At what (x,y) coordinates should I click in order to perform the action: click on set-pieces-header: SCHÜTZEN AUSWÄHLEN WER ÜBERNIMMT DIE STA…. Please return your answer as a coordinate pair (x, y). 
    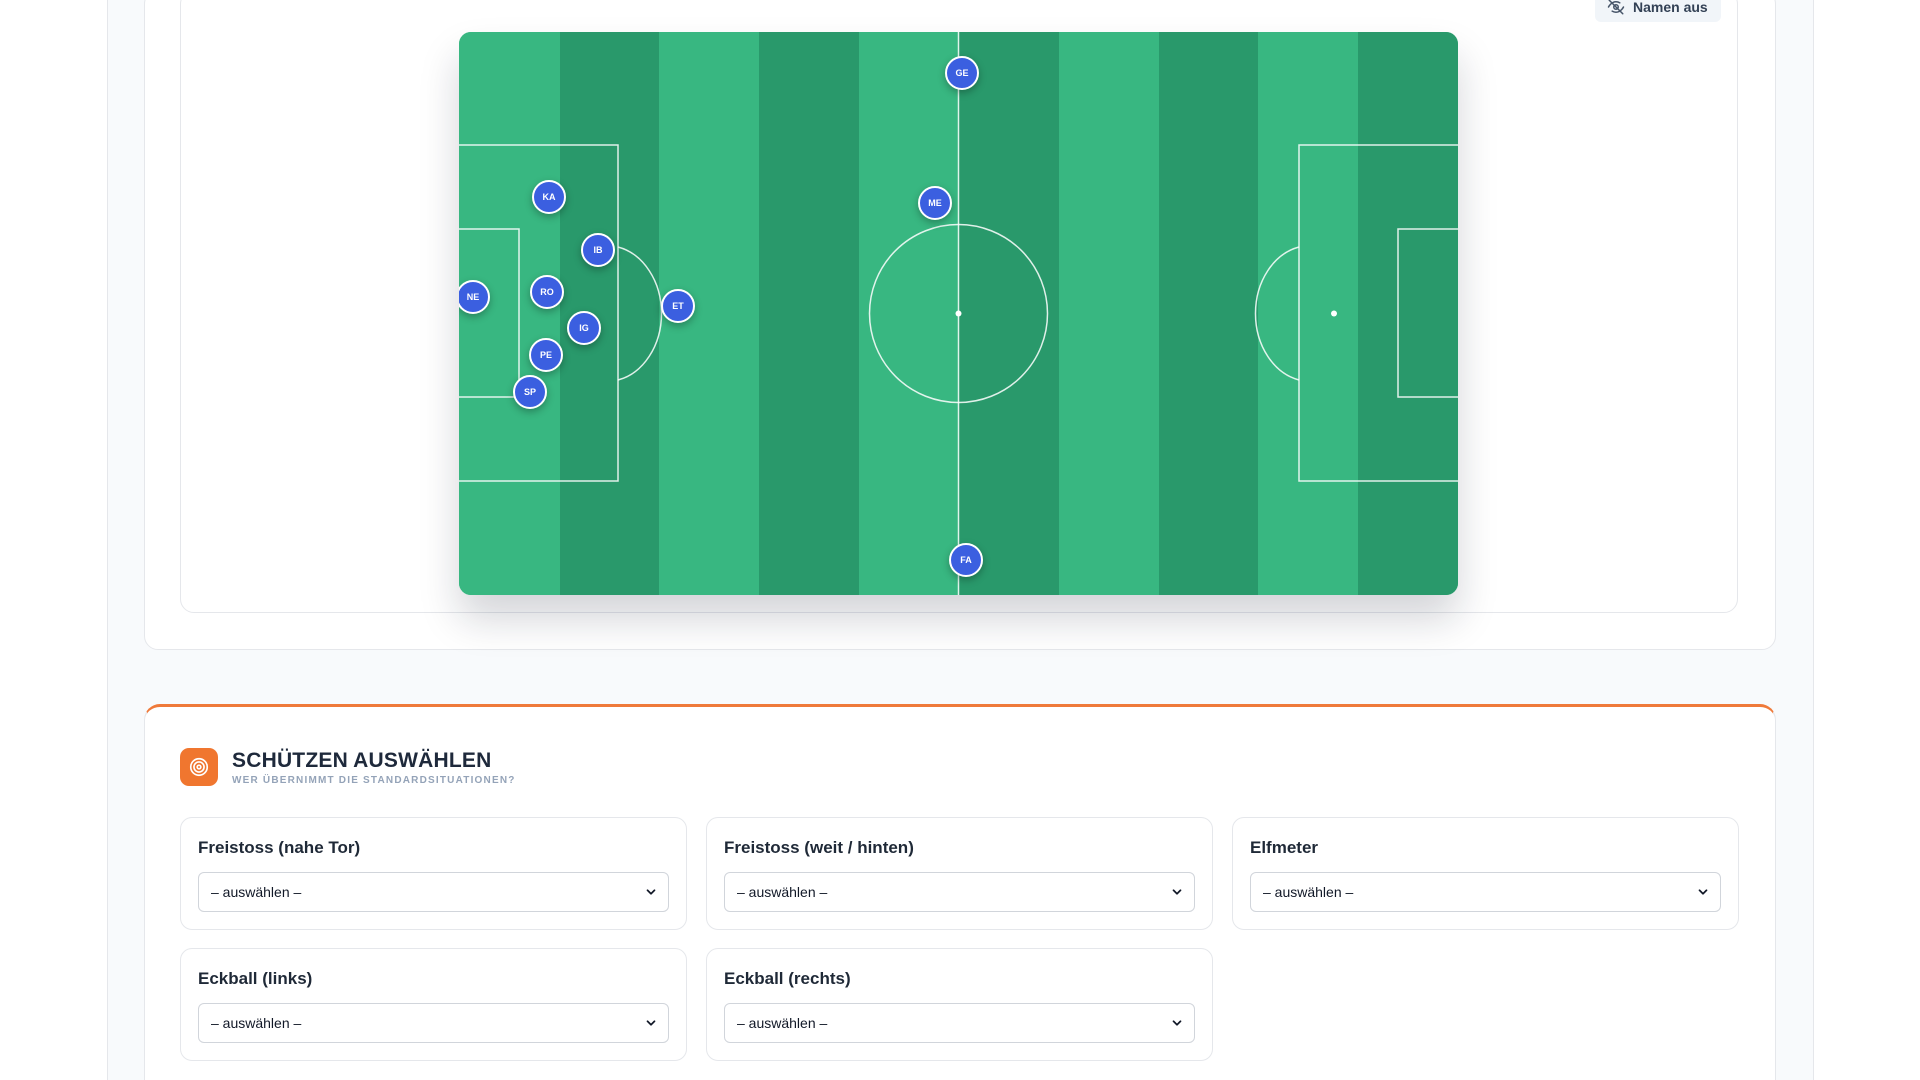
    Looking at the image, I should click on (348, 767).